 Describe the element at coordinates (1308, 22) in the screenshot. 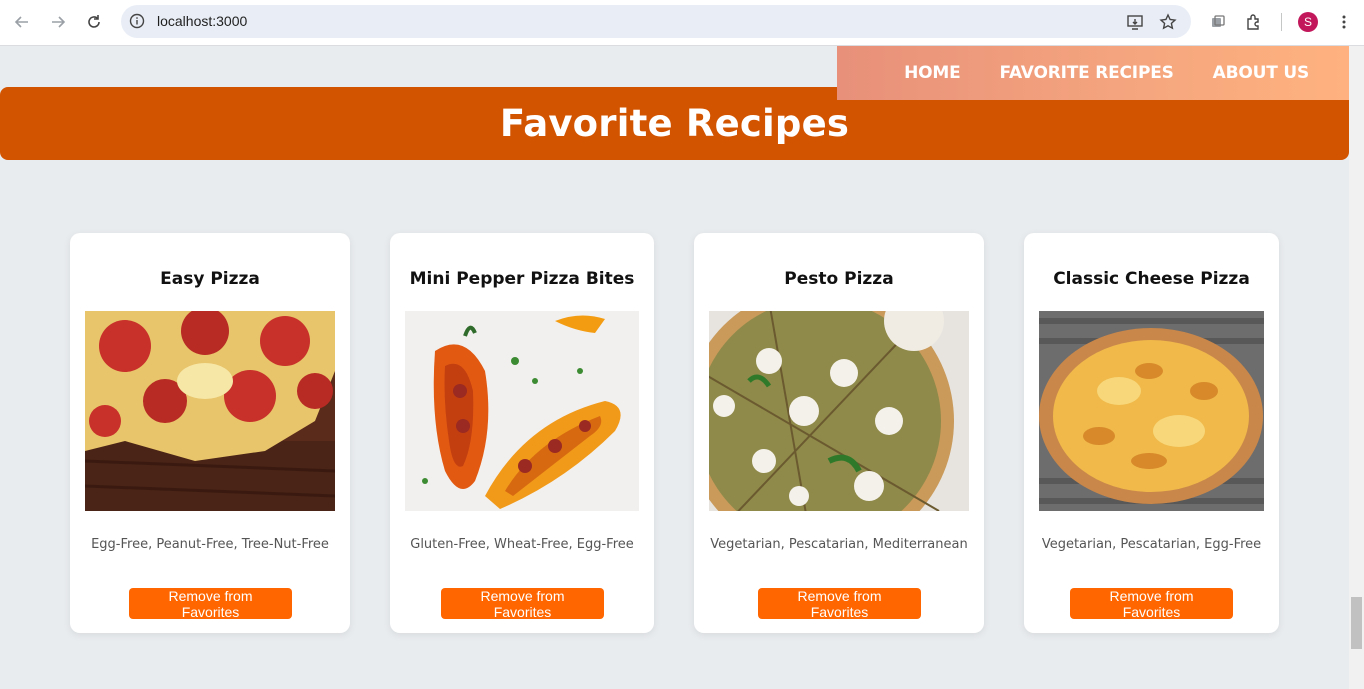

I see `profile-avatar: S` at that location.